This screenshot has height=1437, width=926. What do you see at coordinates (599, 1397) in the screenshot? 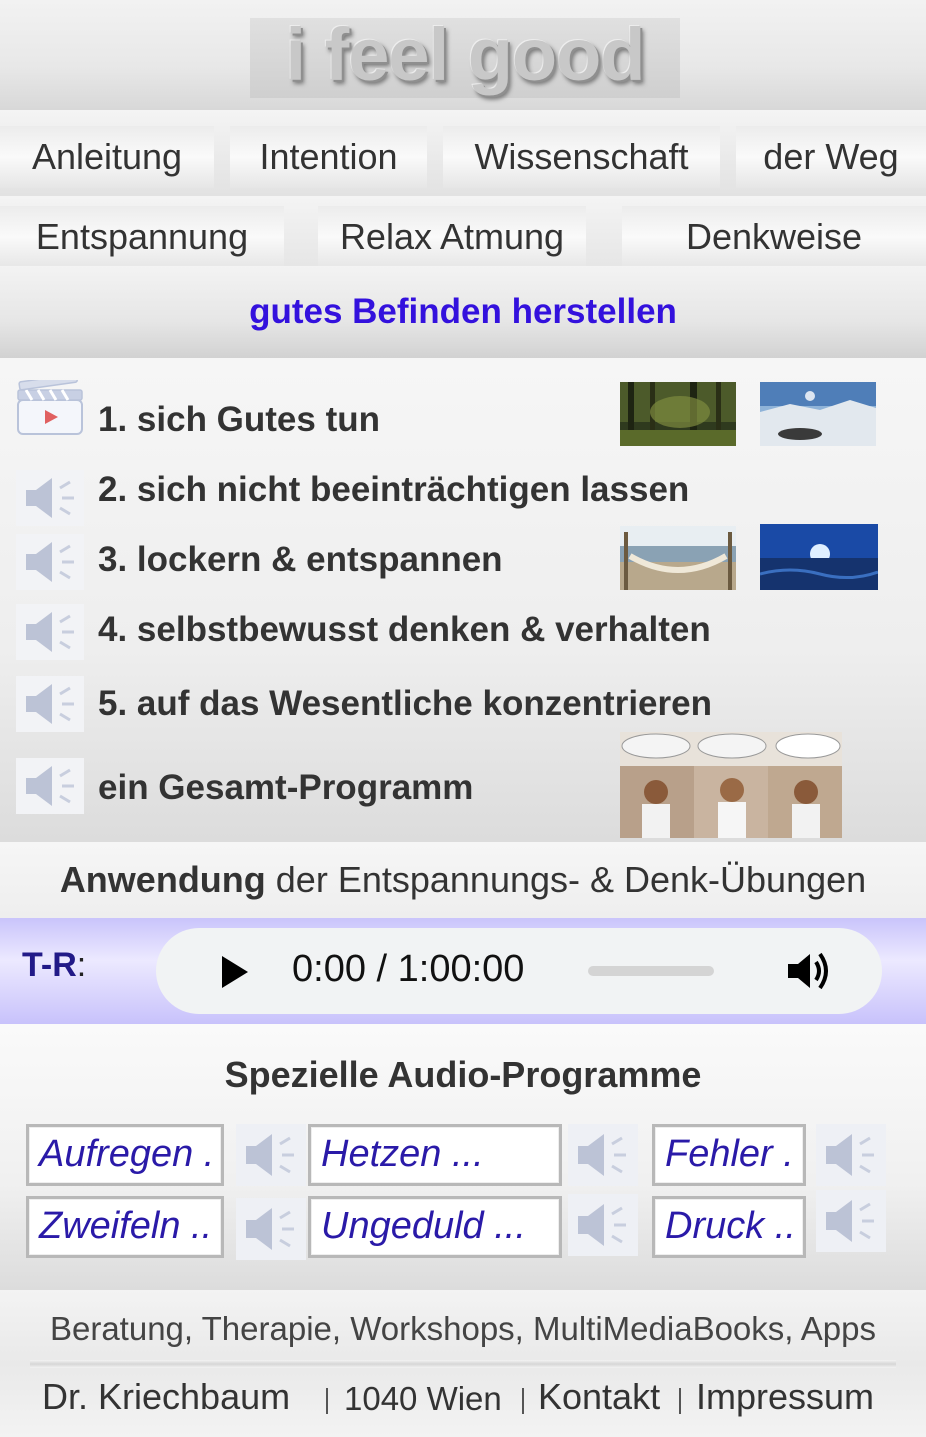
I see `footer-link-kontakt: Kontakt` at bounding box center [599, 1397].